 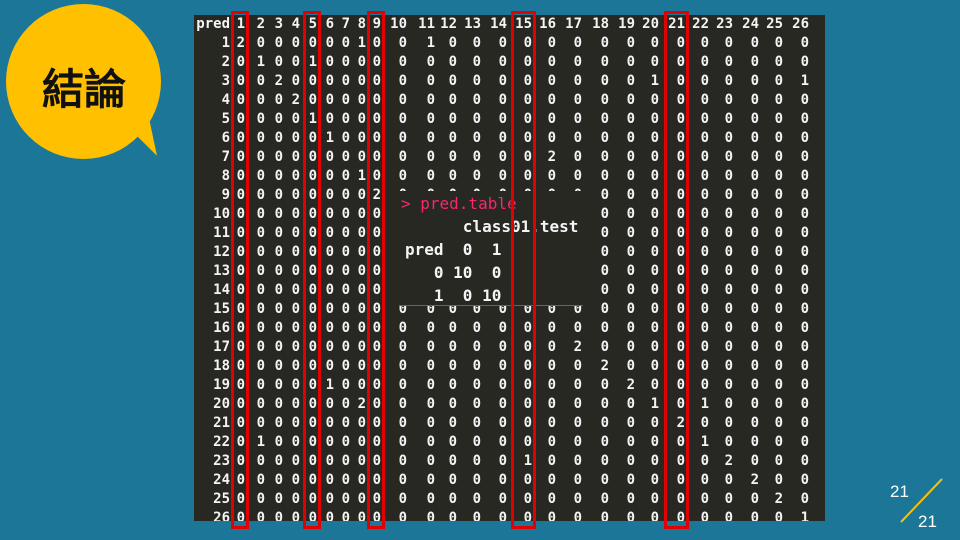 I want to click on slide-number-bottom: 21, so click(x=927, y=521).